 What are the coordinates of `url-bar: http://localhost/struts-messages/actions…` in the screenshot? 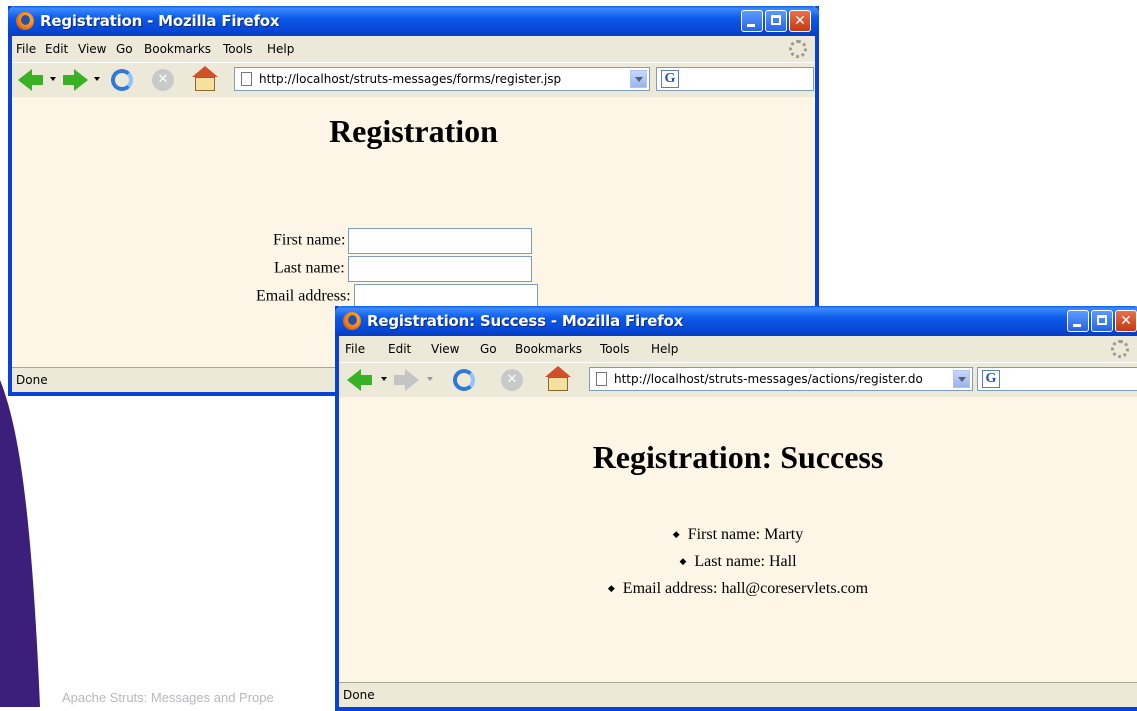 It's located at (781, 379).